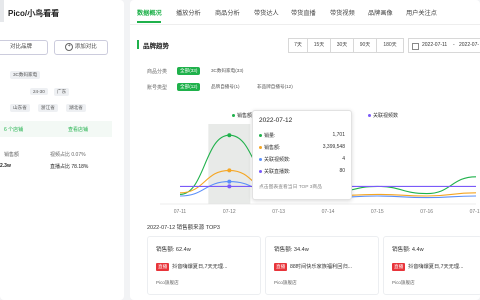  I want to click on source-card-2-shop: Pico旗舰店, so click(285, 282).